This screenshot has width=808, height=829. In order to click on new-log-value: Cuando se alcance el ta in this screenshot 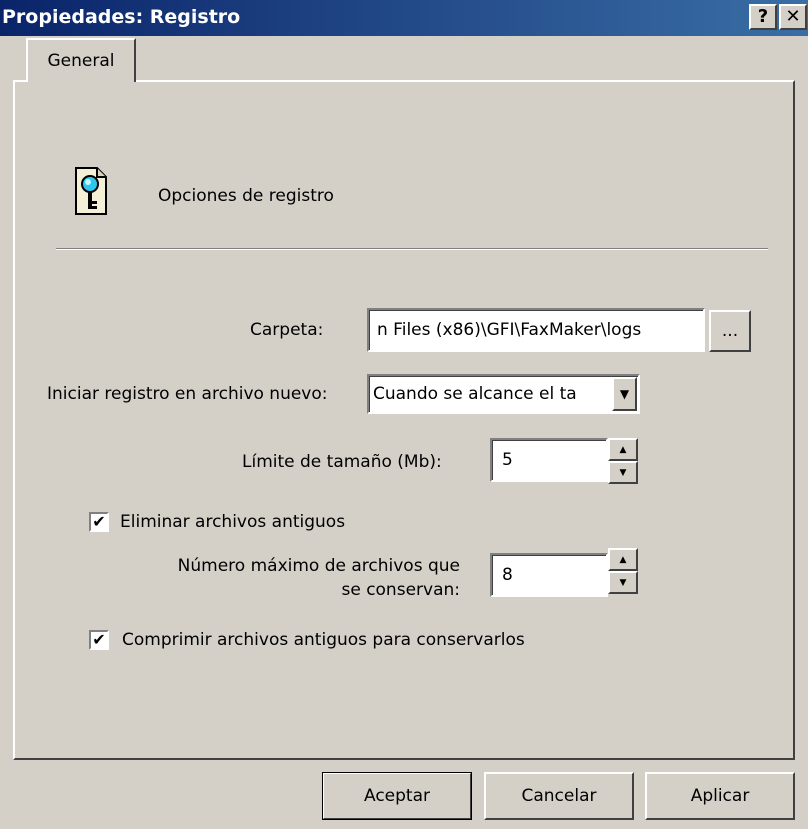, I will do `click(475, 394)`.